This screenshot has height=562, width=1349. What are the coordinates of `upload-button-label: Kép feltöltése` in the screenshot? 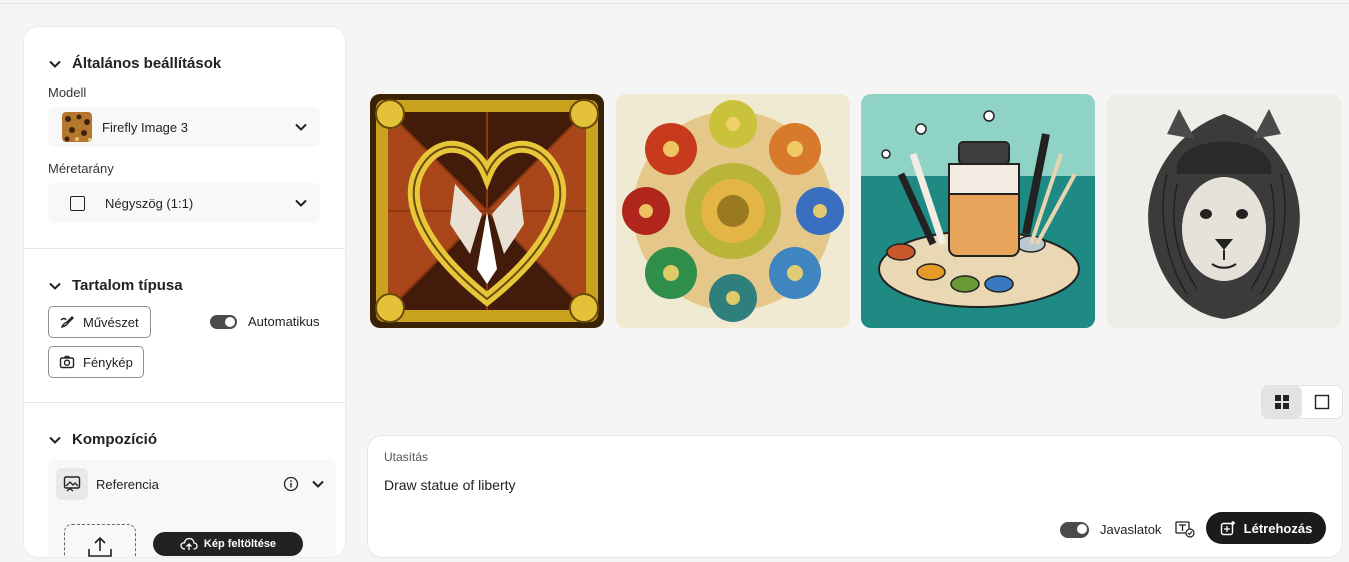 It's located at (240, 544).